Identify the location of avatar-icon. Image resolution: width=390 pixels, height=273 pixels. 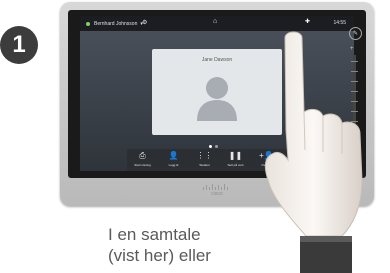
(217, 99).